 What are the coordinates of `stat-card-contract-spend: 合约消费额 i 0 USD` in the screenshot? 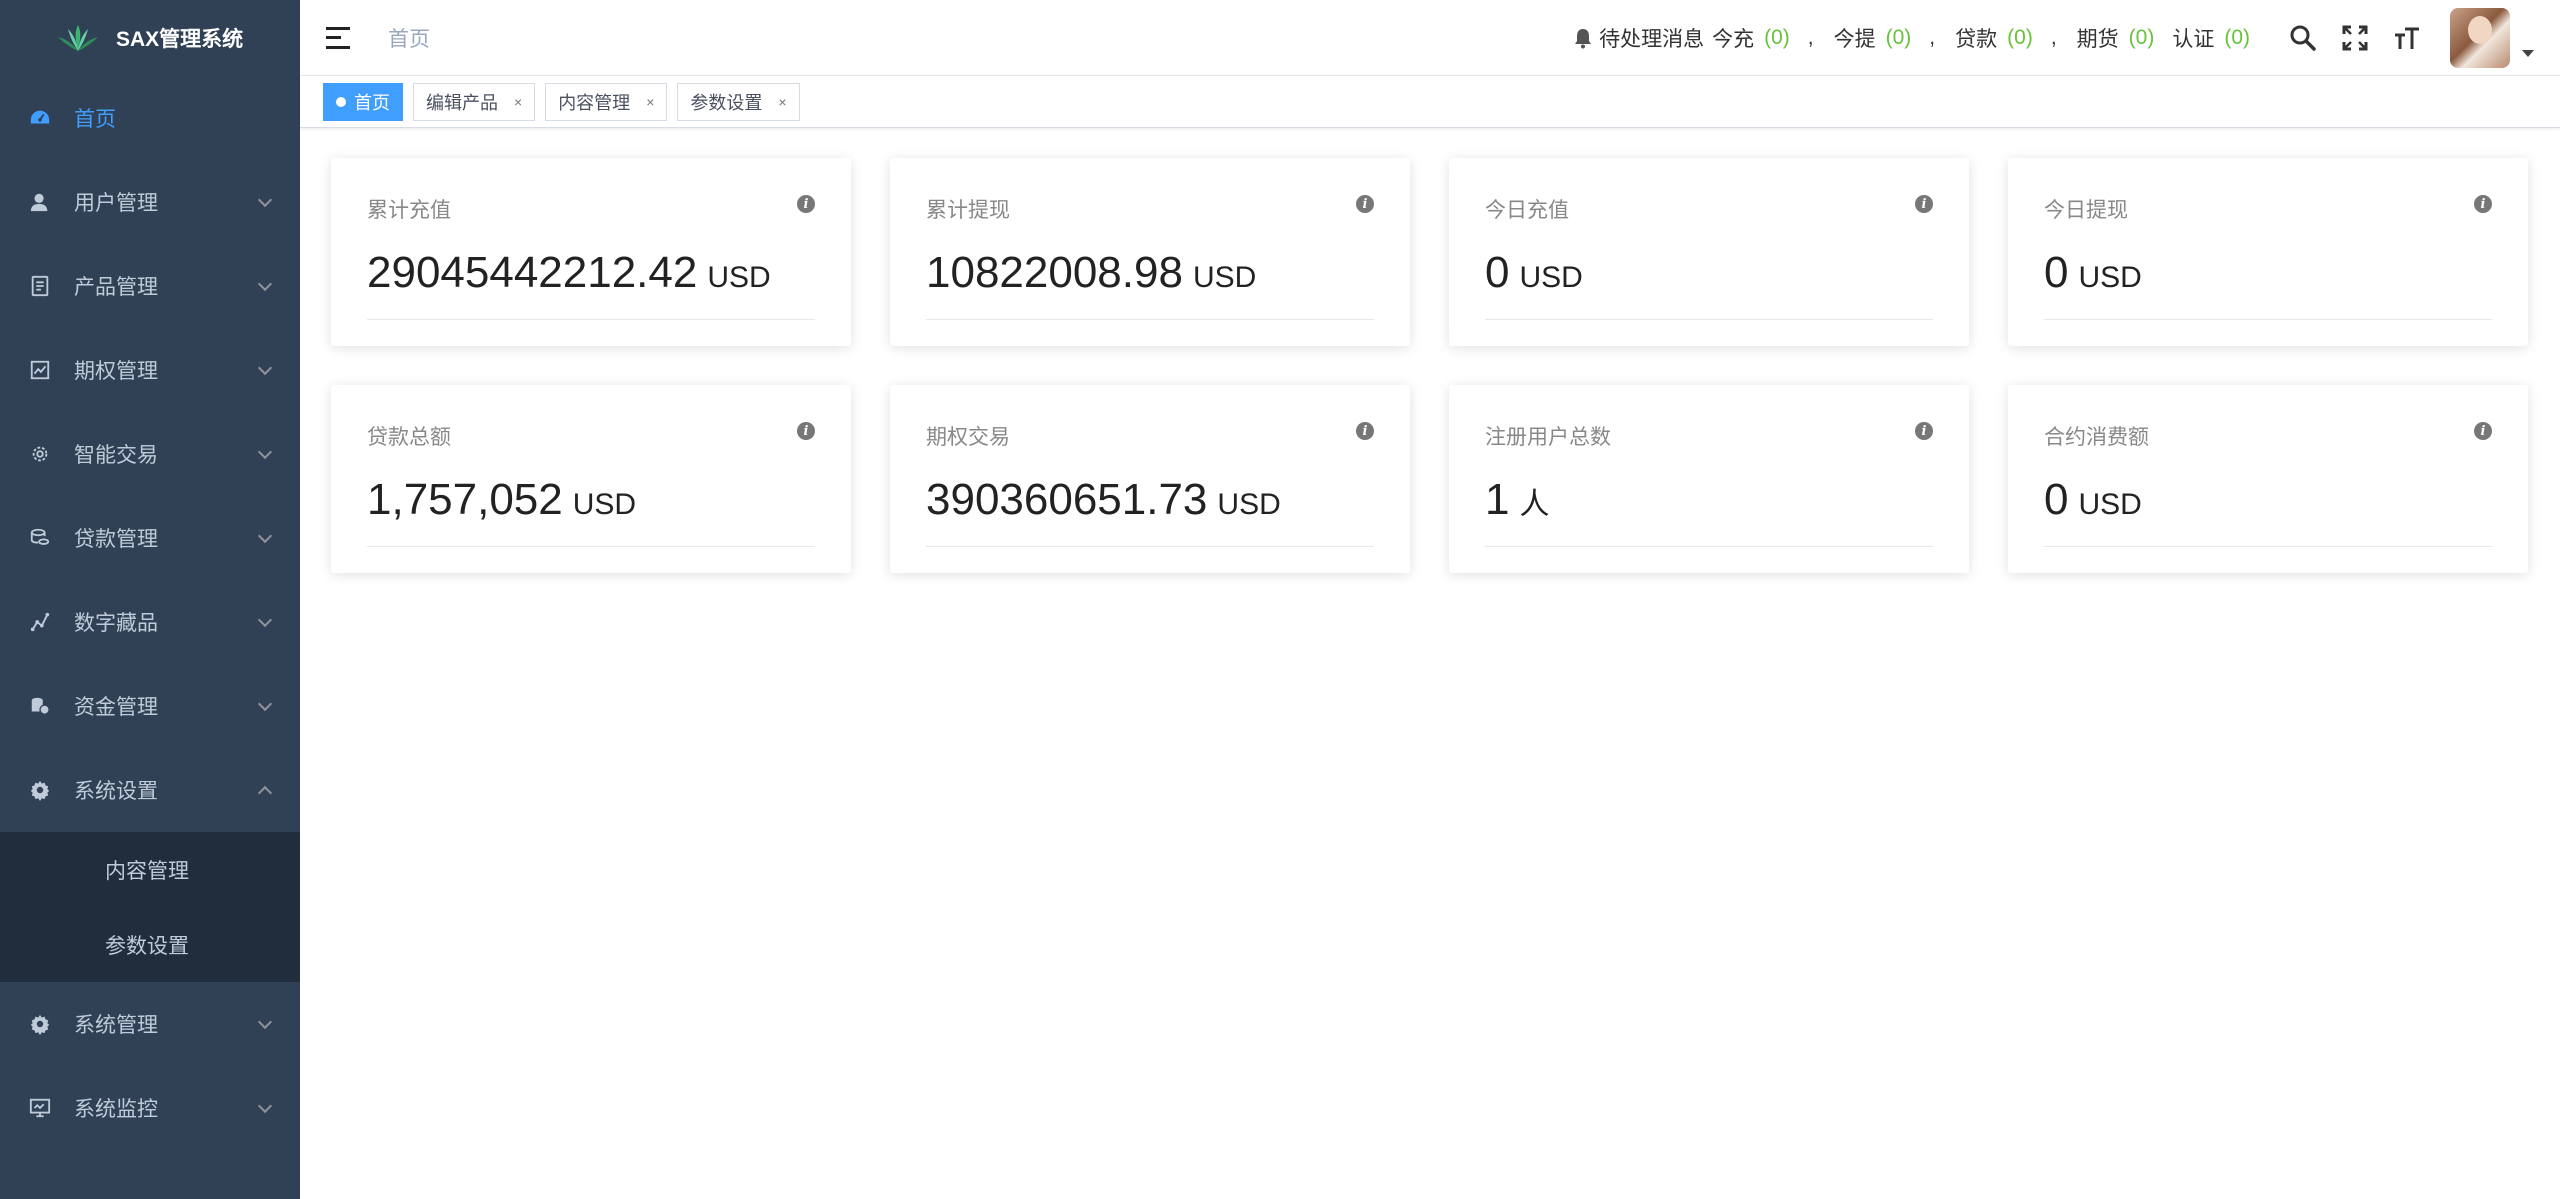 It's located at (2268, 479).